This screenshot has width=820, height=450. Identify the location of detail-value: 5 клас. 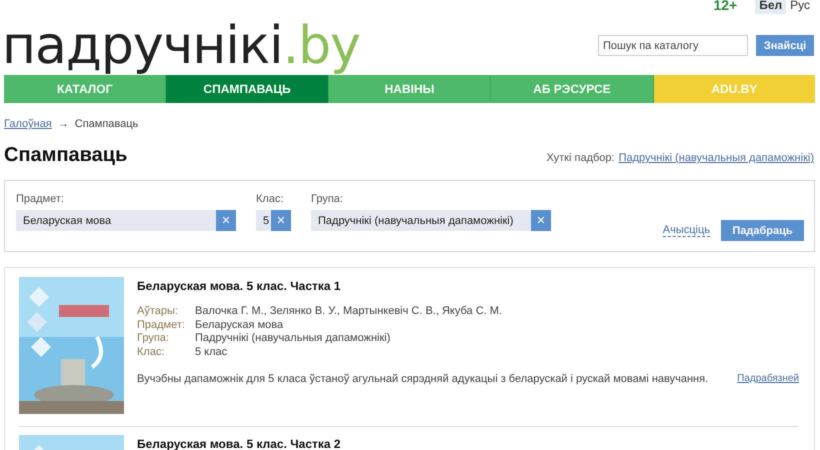
(211, 352).